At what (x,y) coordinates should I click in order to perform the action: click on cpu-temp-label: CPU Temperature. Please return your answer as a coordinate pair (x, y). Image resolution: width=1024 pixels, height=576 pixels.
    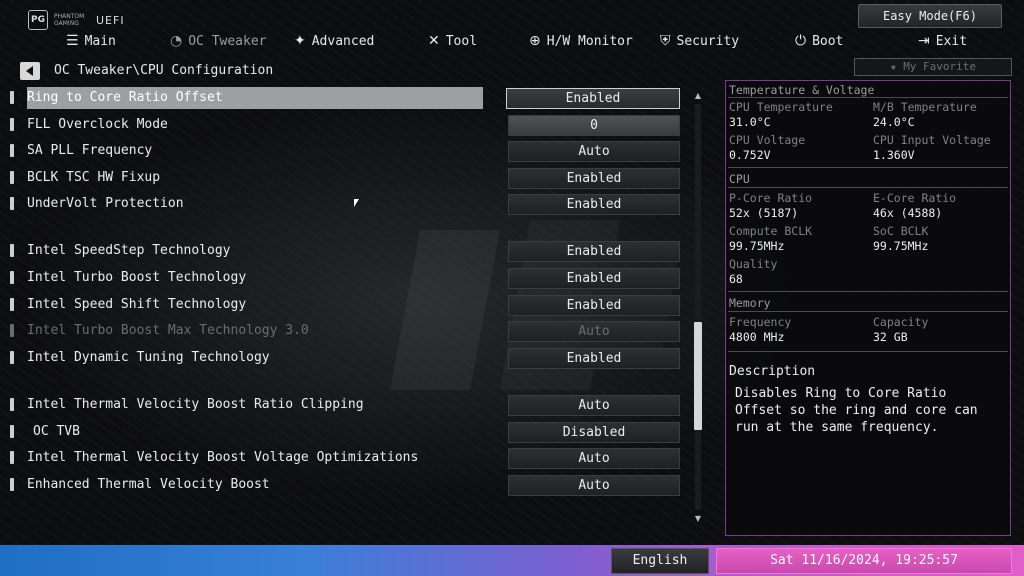
    Looking at the image, I should click on (781, 107).